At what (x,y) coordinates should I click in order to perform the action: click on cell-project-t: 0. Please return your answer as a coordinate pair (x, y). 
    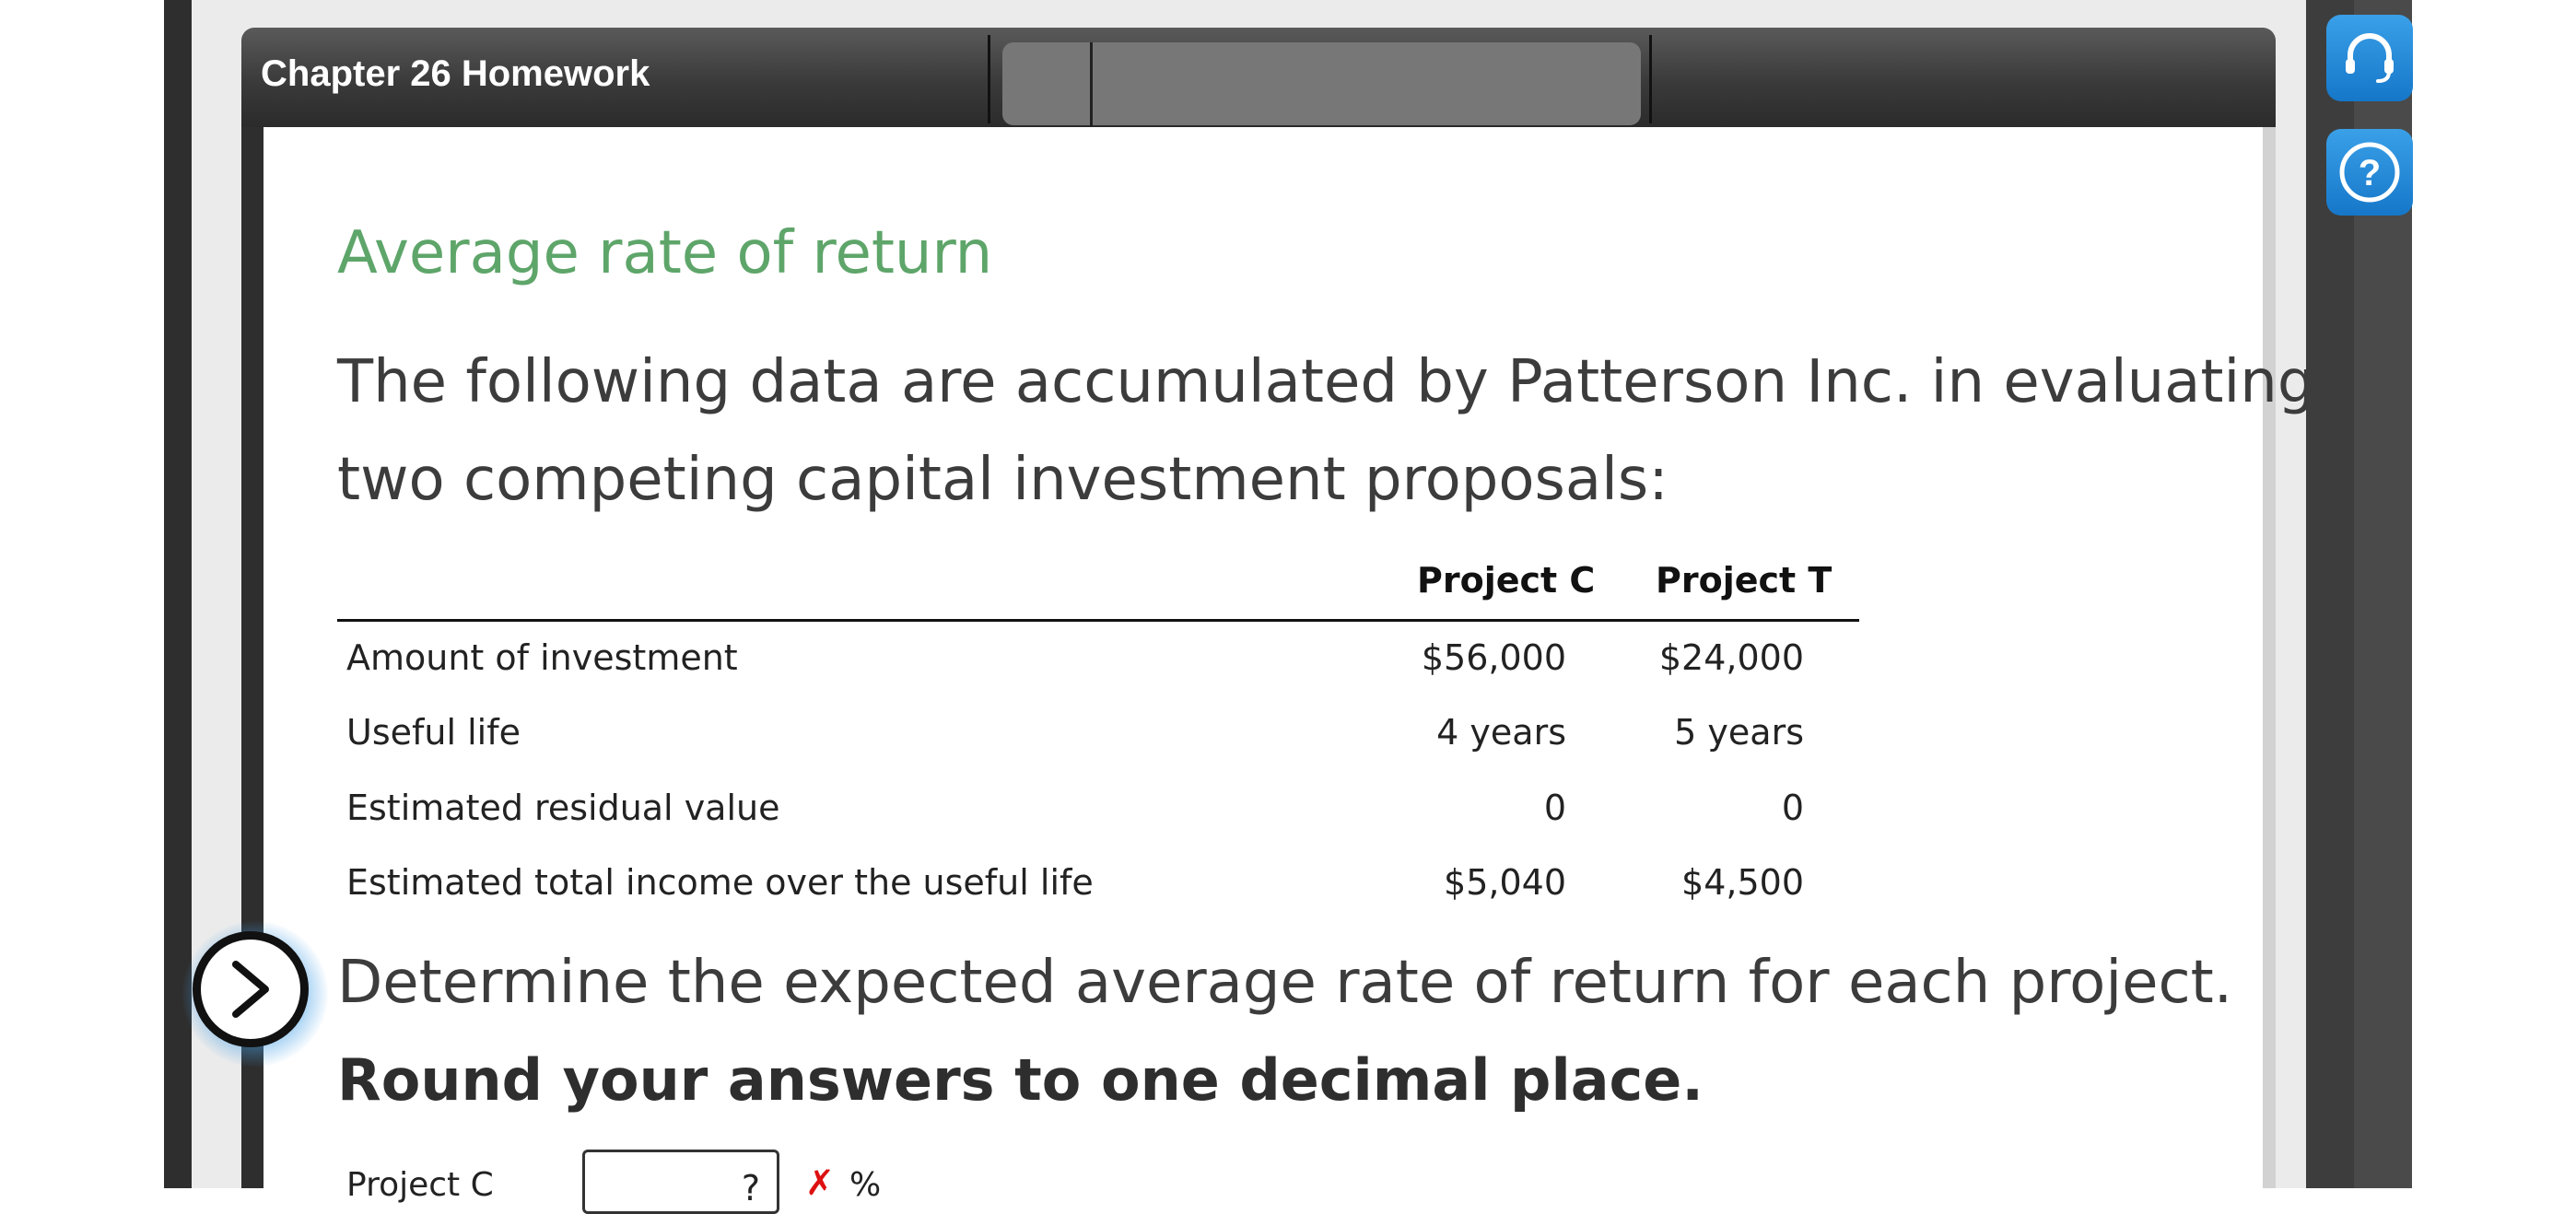
    Looking at the image, I should click on (1792, 808).